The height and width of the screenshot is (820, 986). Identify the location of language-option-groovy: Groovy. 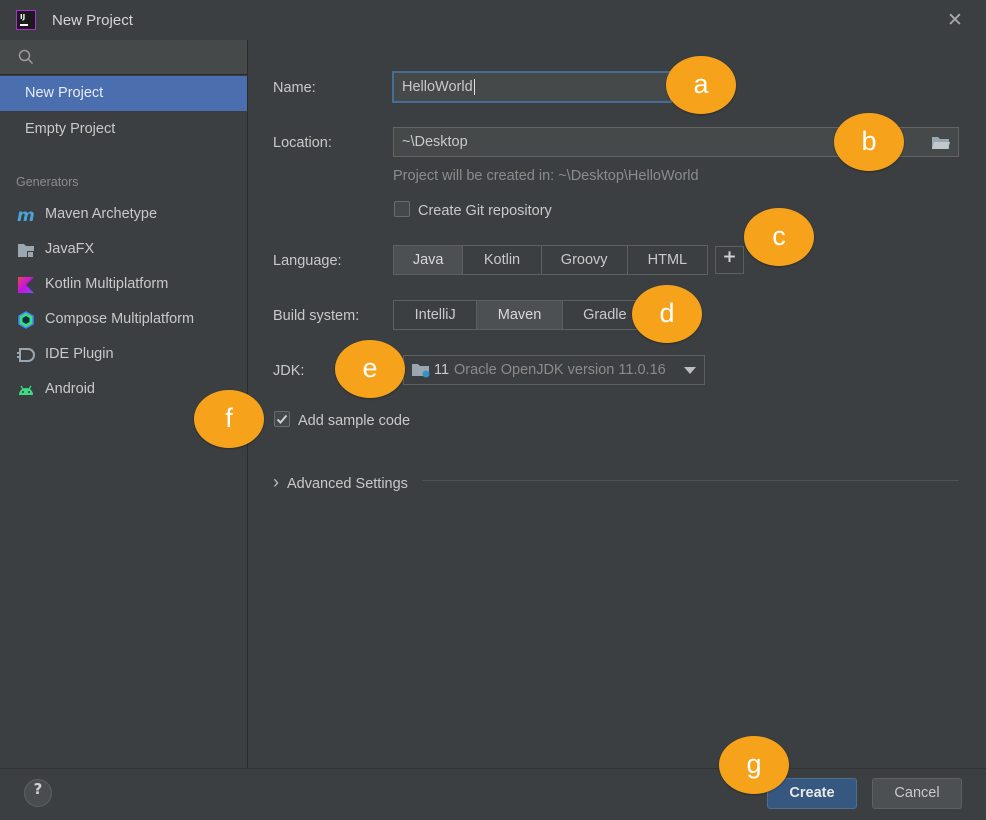
(585, 260).